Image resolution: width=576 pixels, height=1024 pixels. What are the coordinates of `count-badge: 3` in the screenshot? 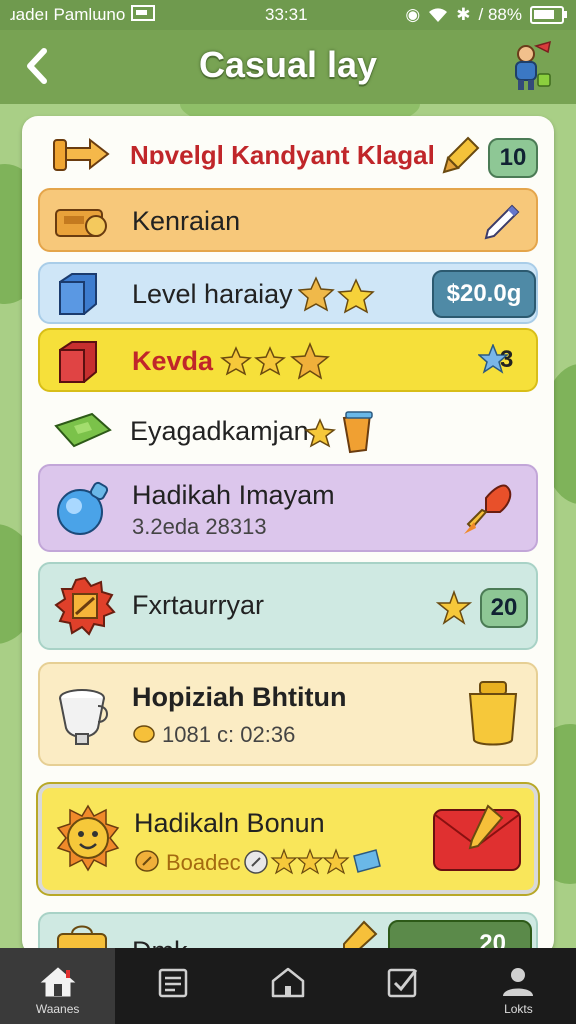 It's located at (507, 359).